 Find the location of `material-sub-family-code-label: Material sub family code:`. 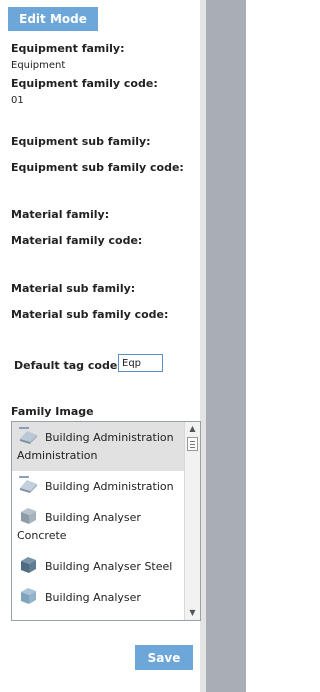

material-sub-family-code-label: Material sub family code: is located at coordinates (90, 314).